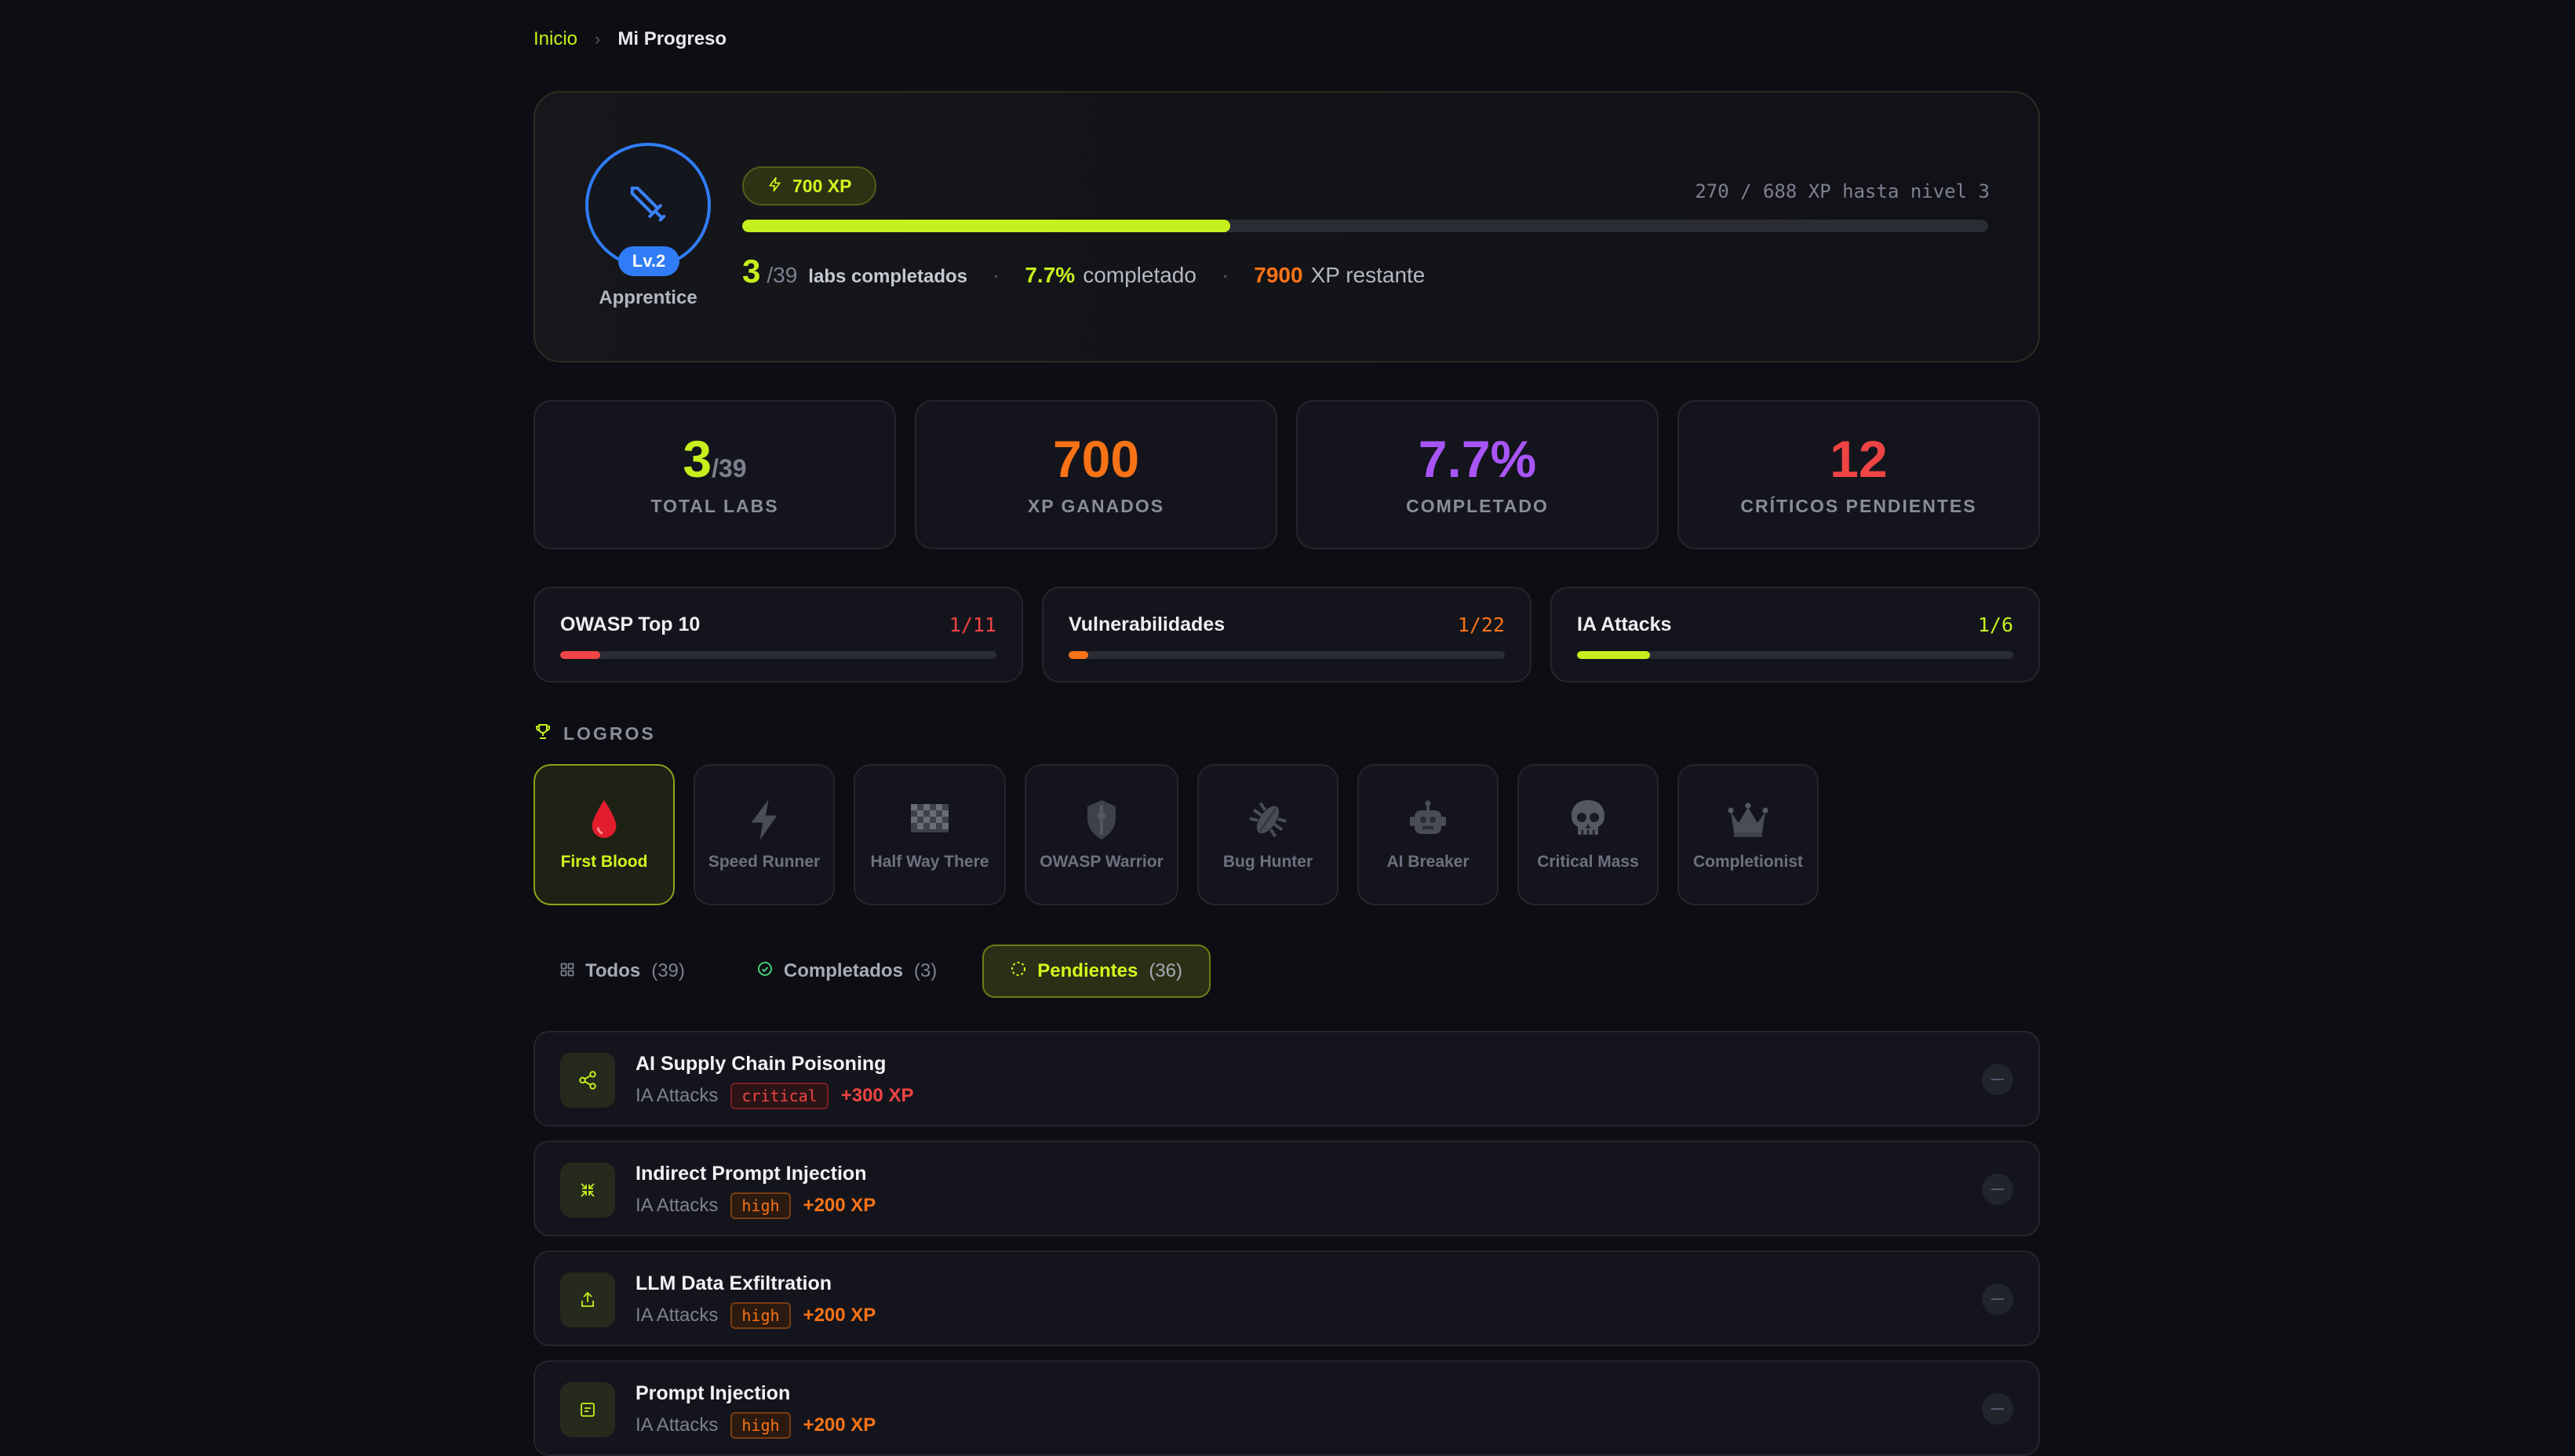 The image size is (2575, 1456). Describe the element at coordinates (877, 1095) in the screenshot. I see `lab-xp-reward: +300 XP` at that location.